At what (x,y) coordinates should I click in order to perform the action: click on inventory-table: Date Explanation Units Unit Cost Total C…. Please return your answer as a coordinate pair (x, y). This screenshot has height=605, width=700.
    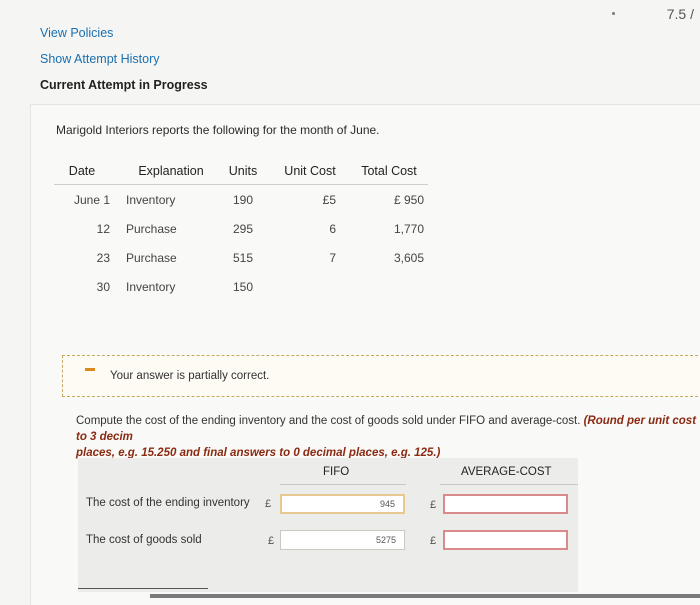
    Looking at the image, I should click on (241, 229).